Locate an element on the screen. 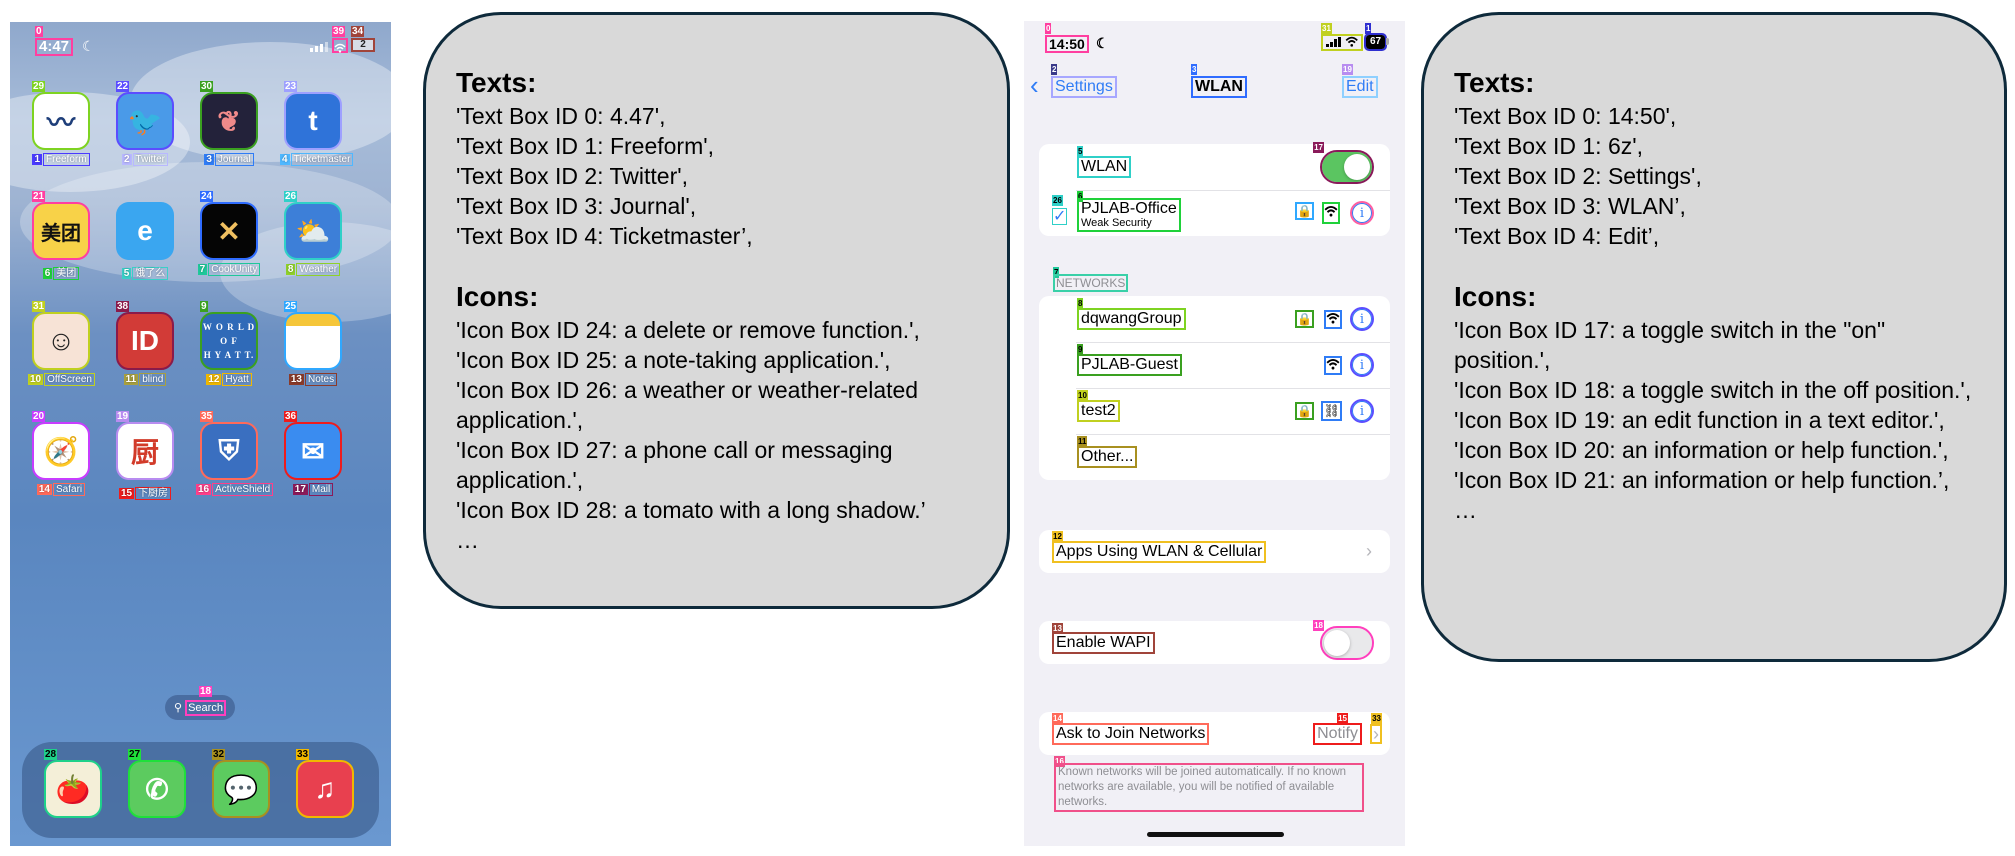 This screenshot has width=2015, height=856. network-row: 10 test2 🔒 ⛓ i is located at coordinates (1214, 411).